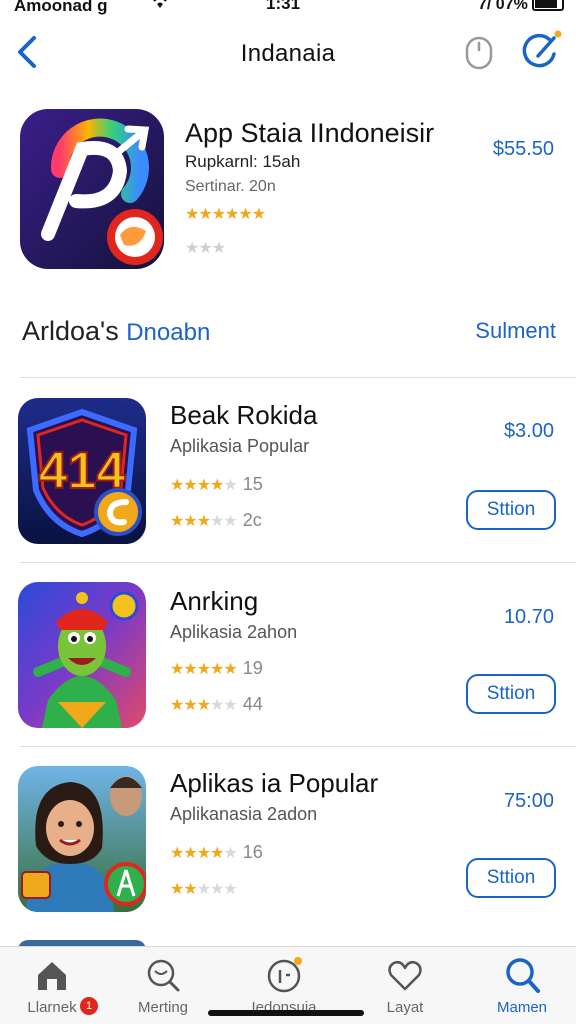 The image size is (576, 1024). I want to click on tab-label: Merting, so click(163, 1007).